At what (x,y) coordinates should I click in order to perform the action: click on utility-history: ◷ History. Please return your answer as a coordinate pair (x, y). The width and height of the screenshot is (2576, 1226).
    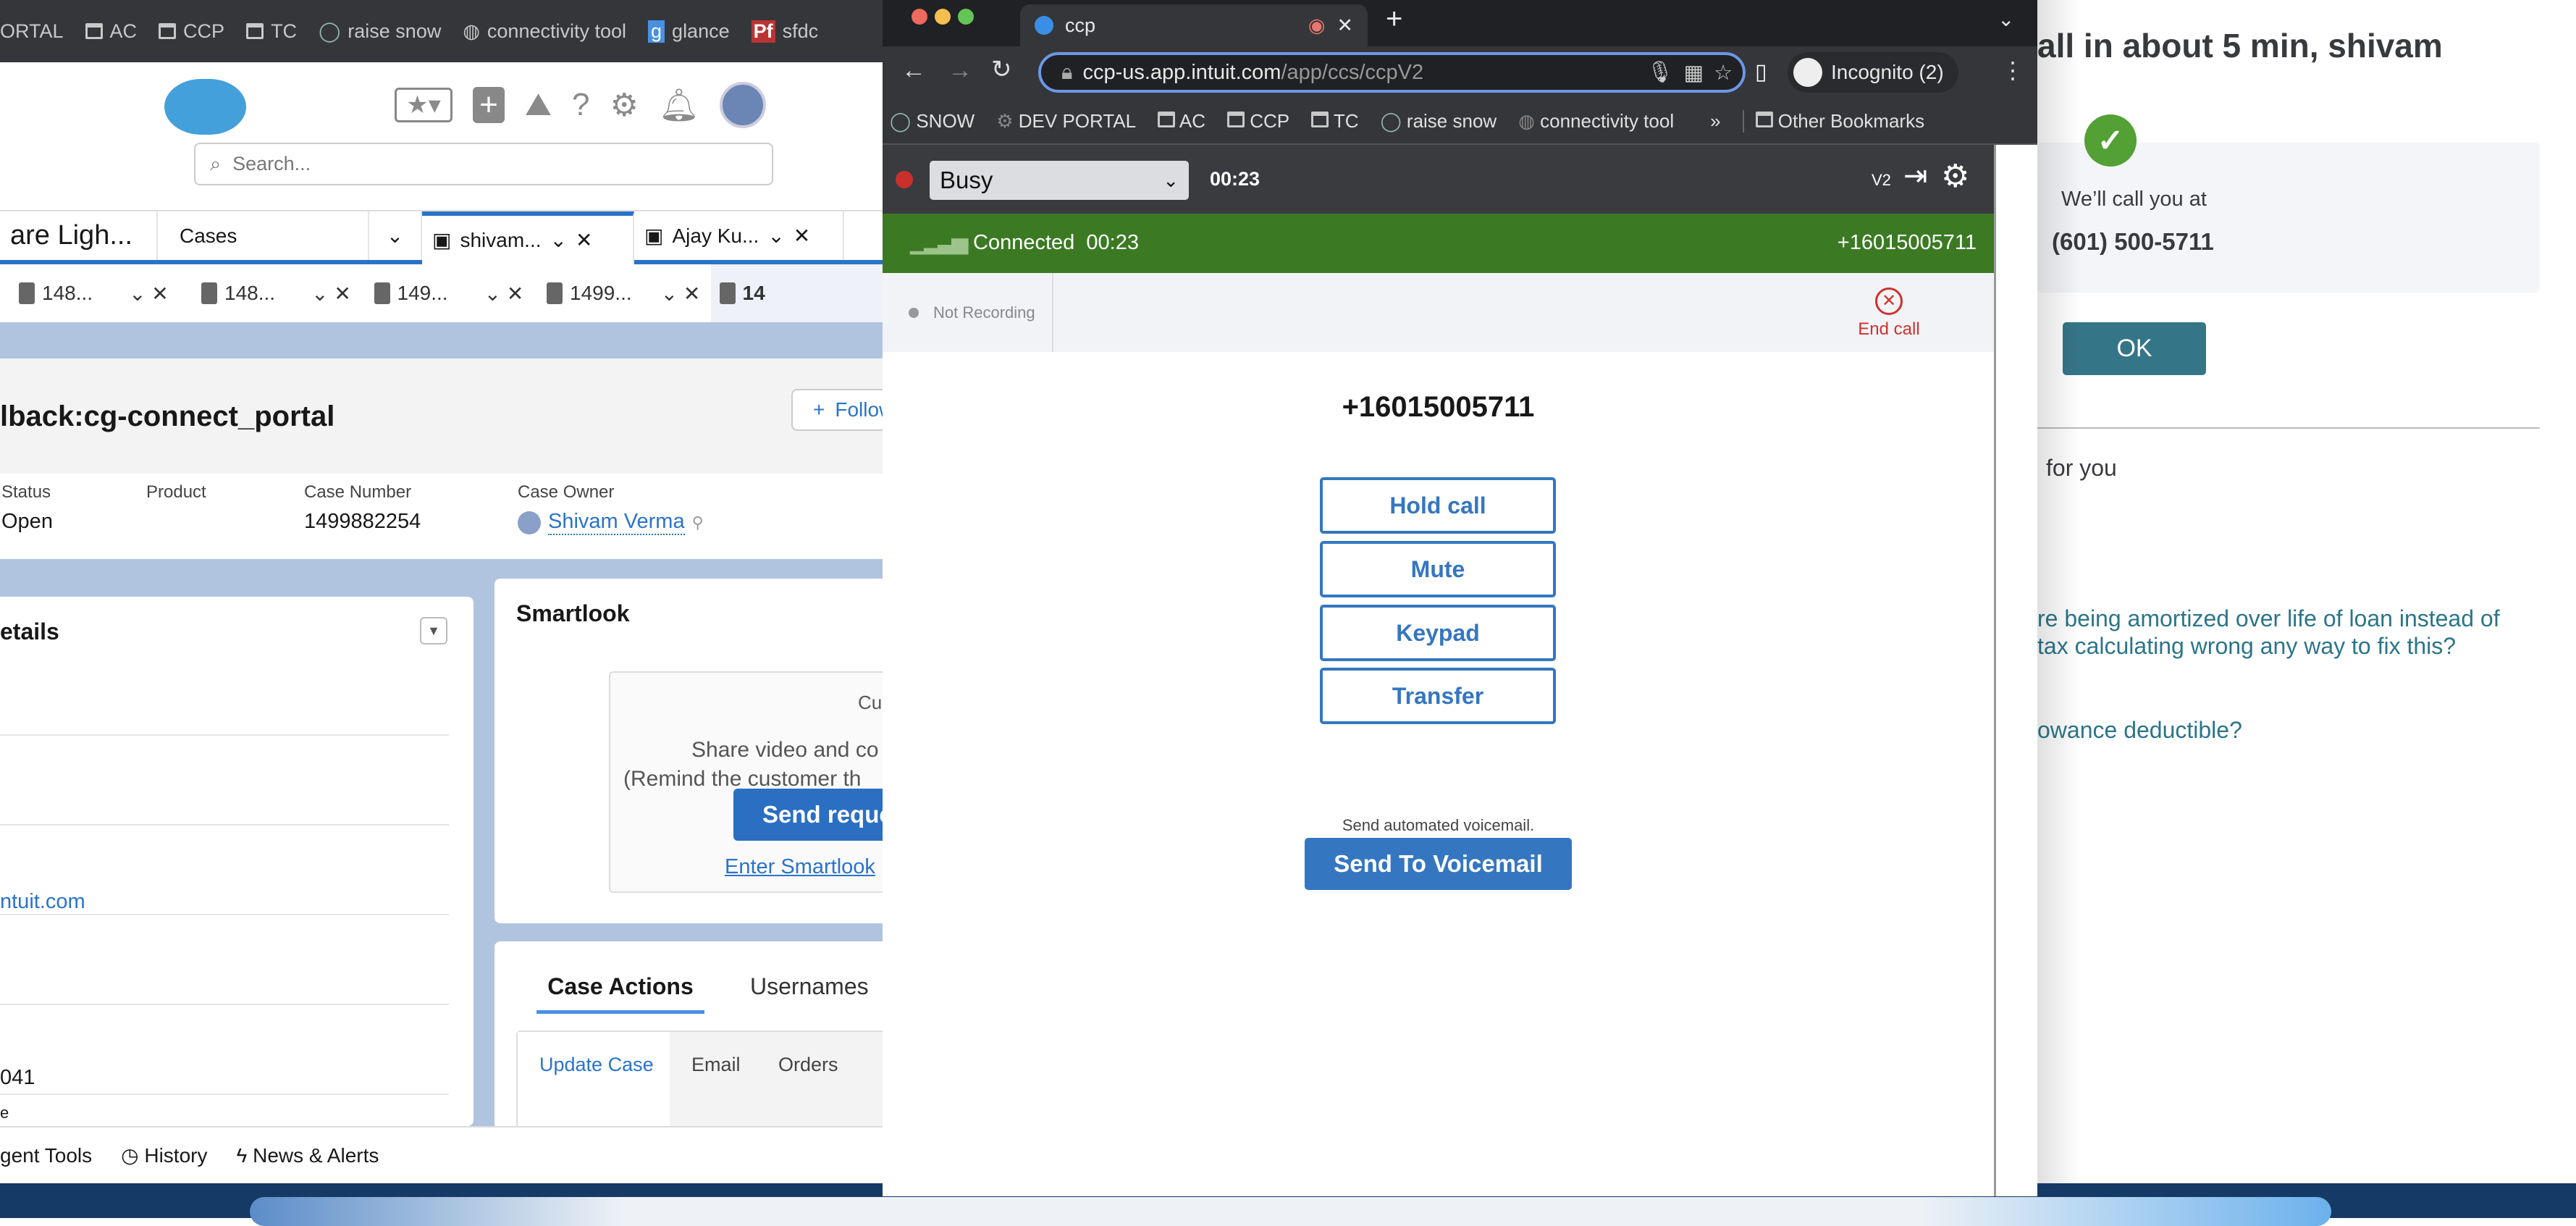
    Looking at the image, I should click on (164, 1155).